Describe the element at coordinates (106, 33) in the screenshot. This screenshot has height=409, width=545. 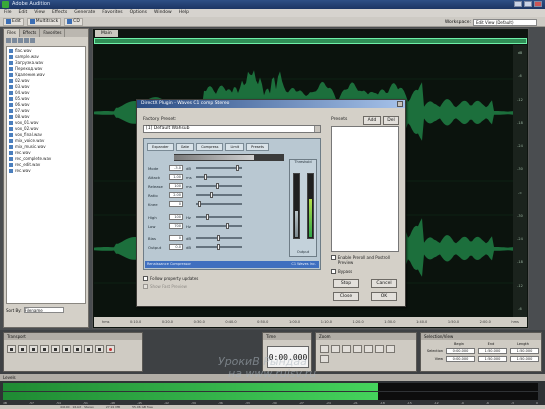
I see `tab-main: Main` at that location.